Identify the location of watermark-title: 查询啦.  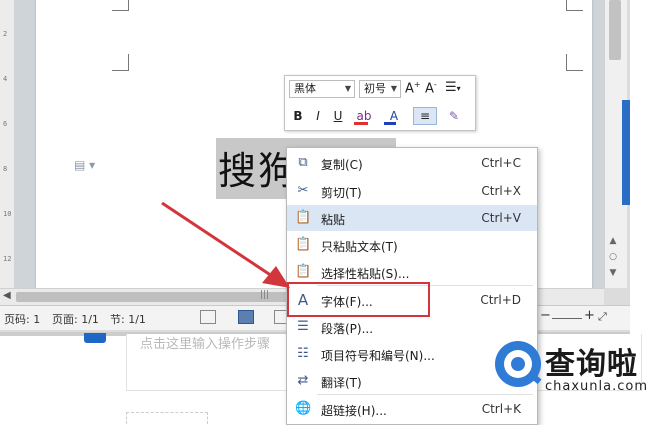
(591, 364).